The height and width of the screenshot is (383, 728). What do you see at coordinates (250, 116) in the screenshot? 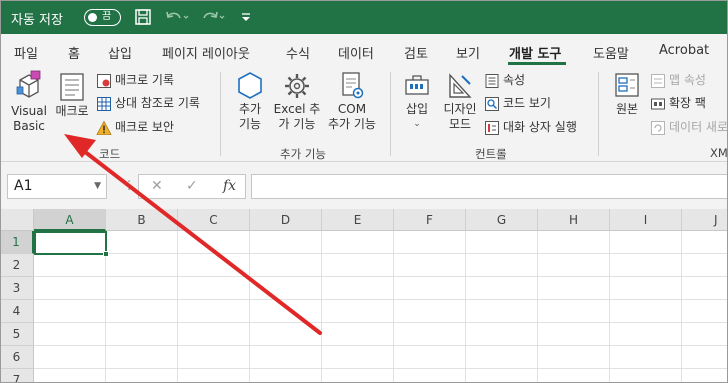
I see `addins-label: 추가 기능` at bounding box center [250, 116].